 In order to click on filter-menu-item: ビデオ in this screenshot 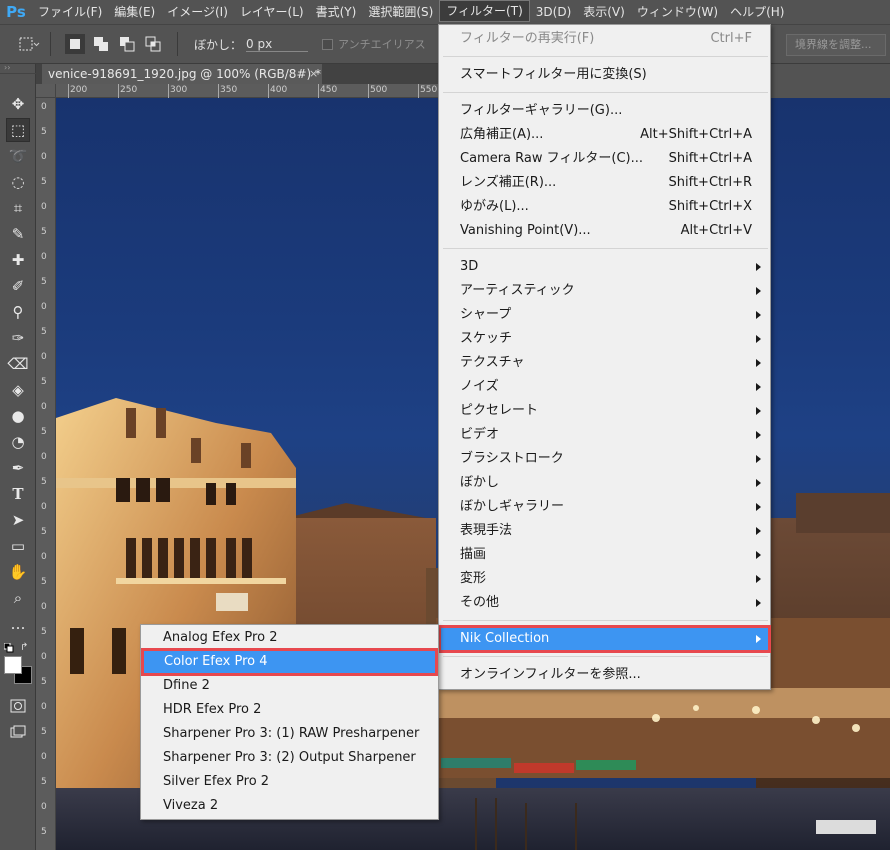, I will do `click(604, 435)`.